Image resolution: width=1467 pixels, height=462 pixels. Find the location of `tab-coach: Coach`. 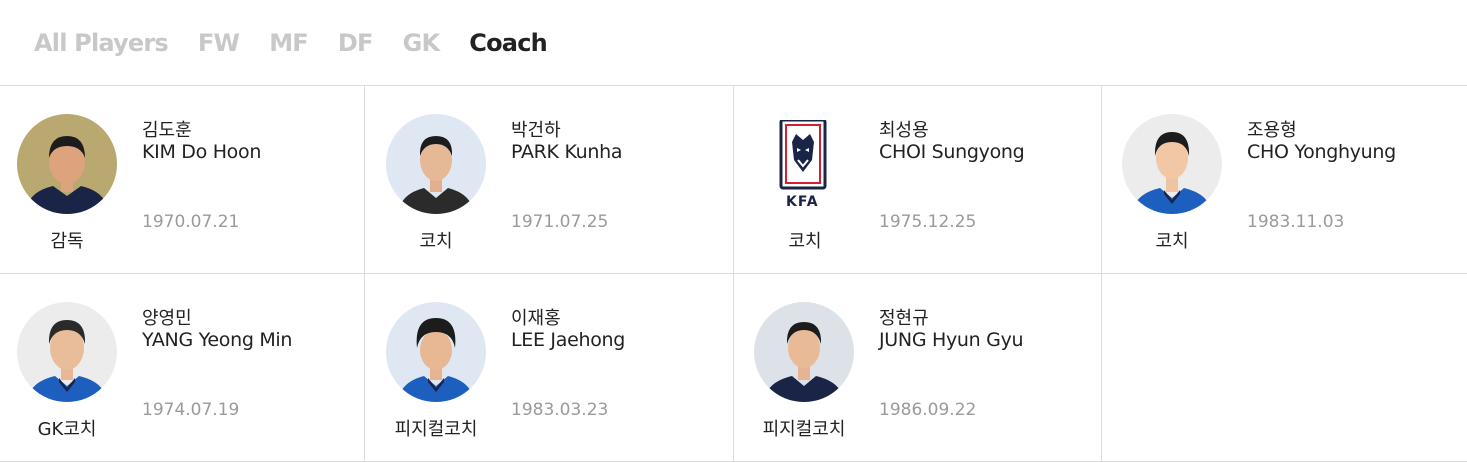

tab-coach: Coach is located at coordinates (508, 43).